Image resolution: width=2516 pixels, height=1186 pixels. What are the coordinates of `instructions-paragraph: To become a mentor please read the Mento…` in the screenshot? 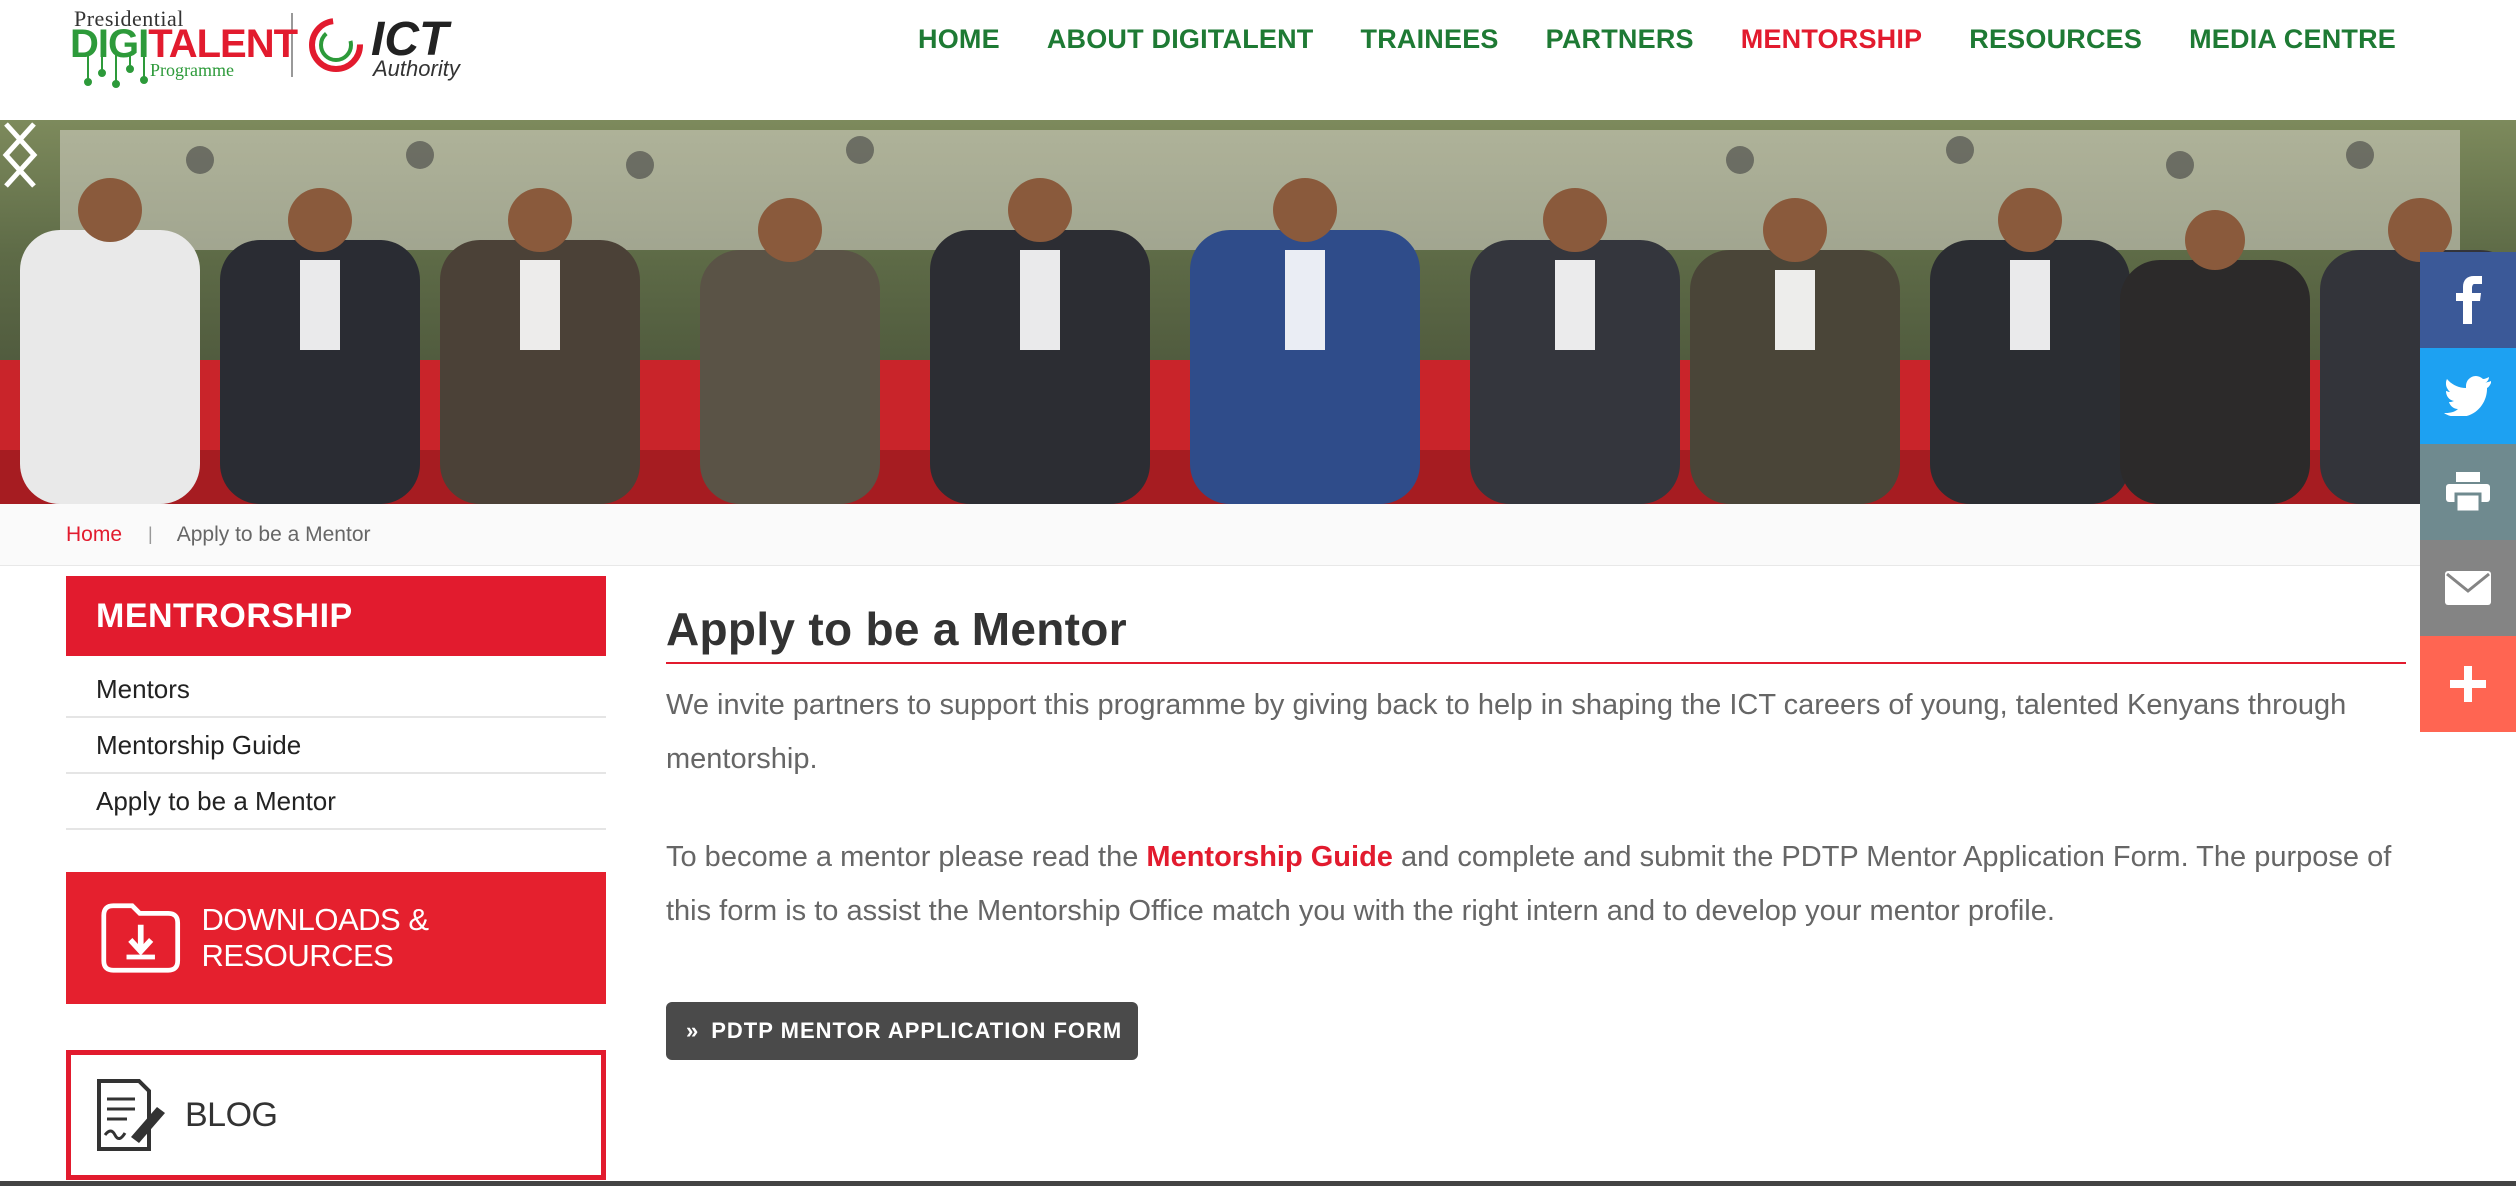 It's located at (1529, 884).